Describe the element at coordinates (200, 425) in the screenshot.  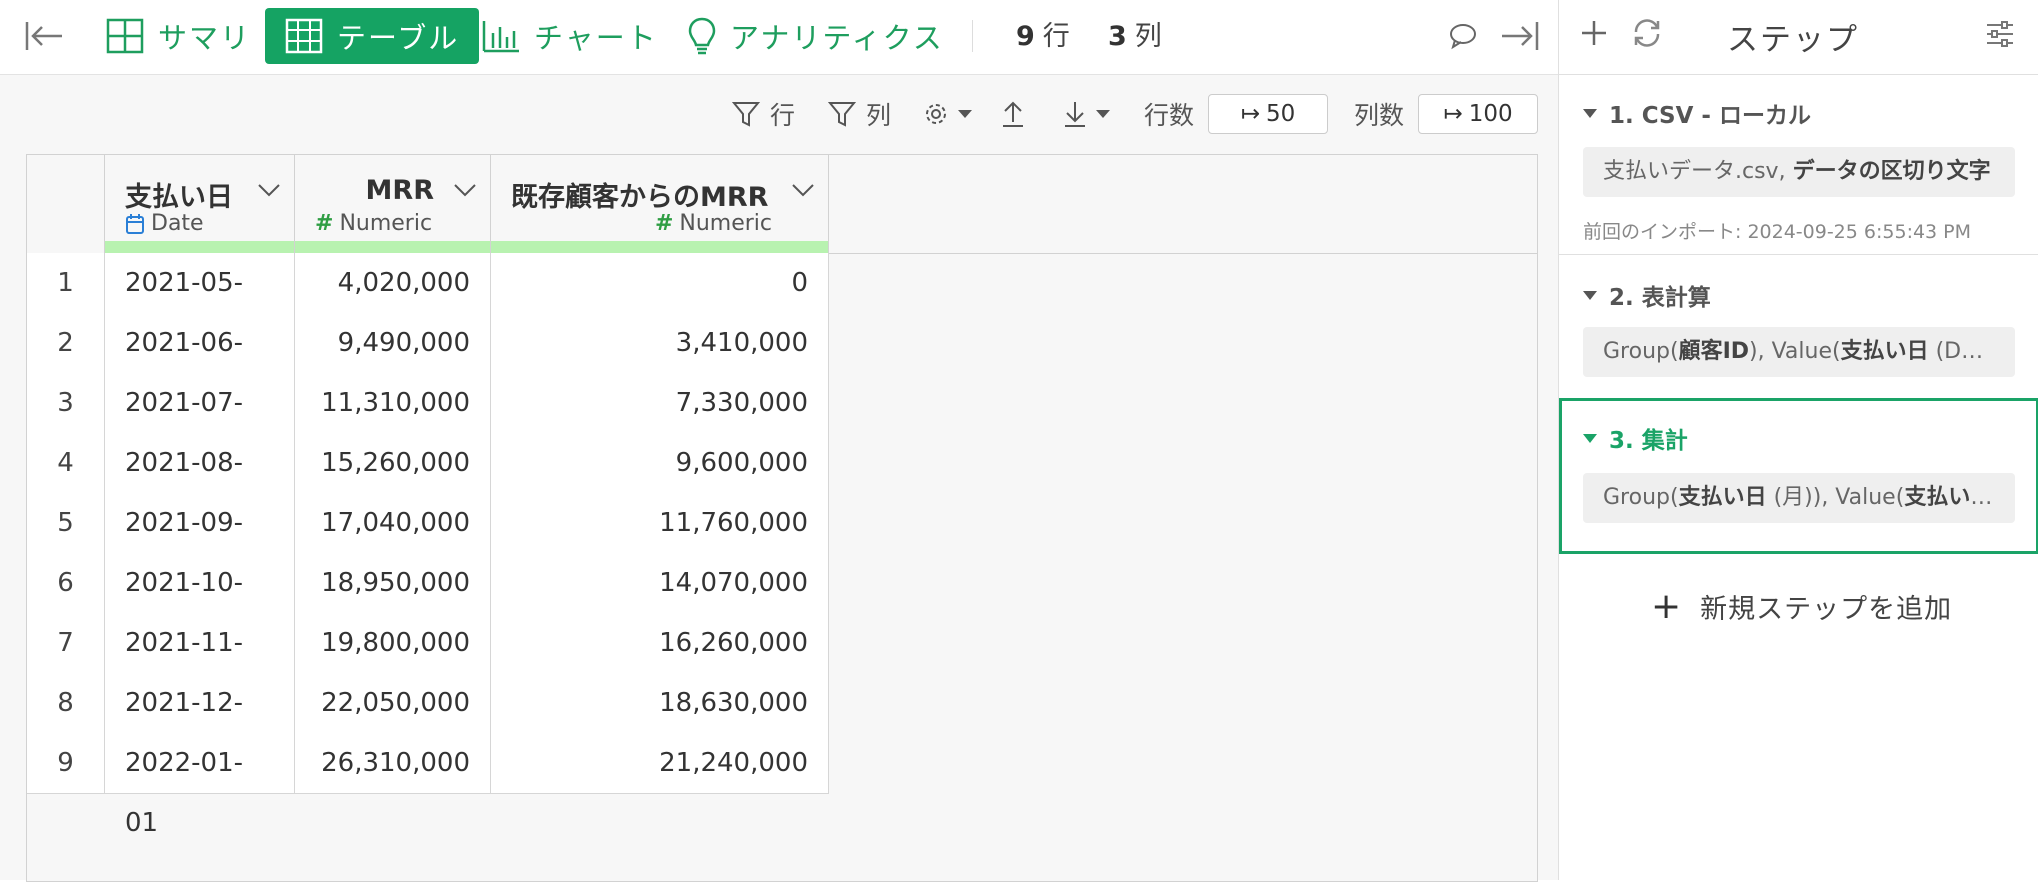
I see `cell-date: 2021-07-01` at that location.